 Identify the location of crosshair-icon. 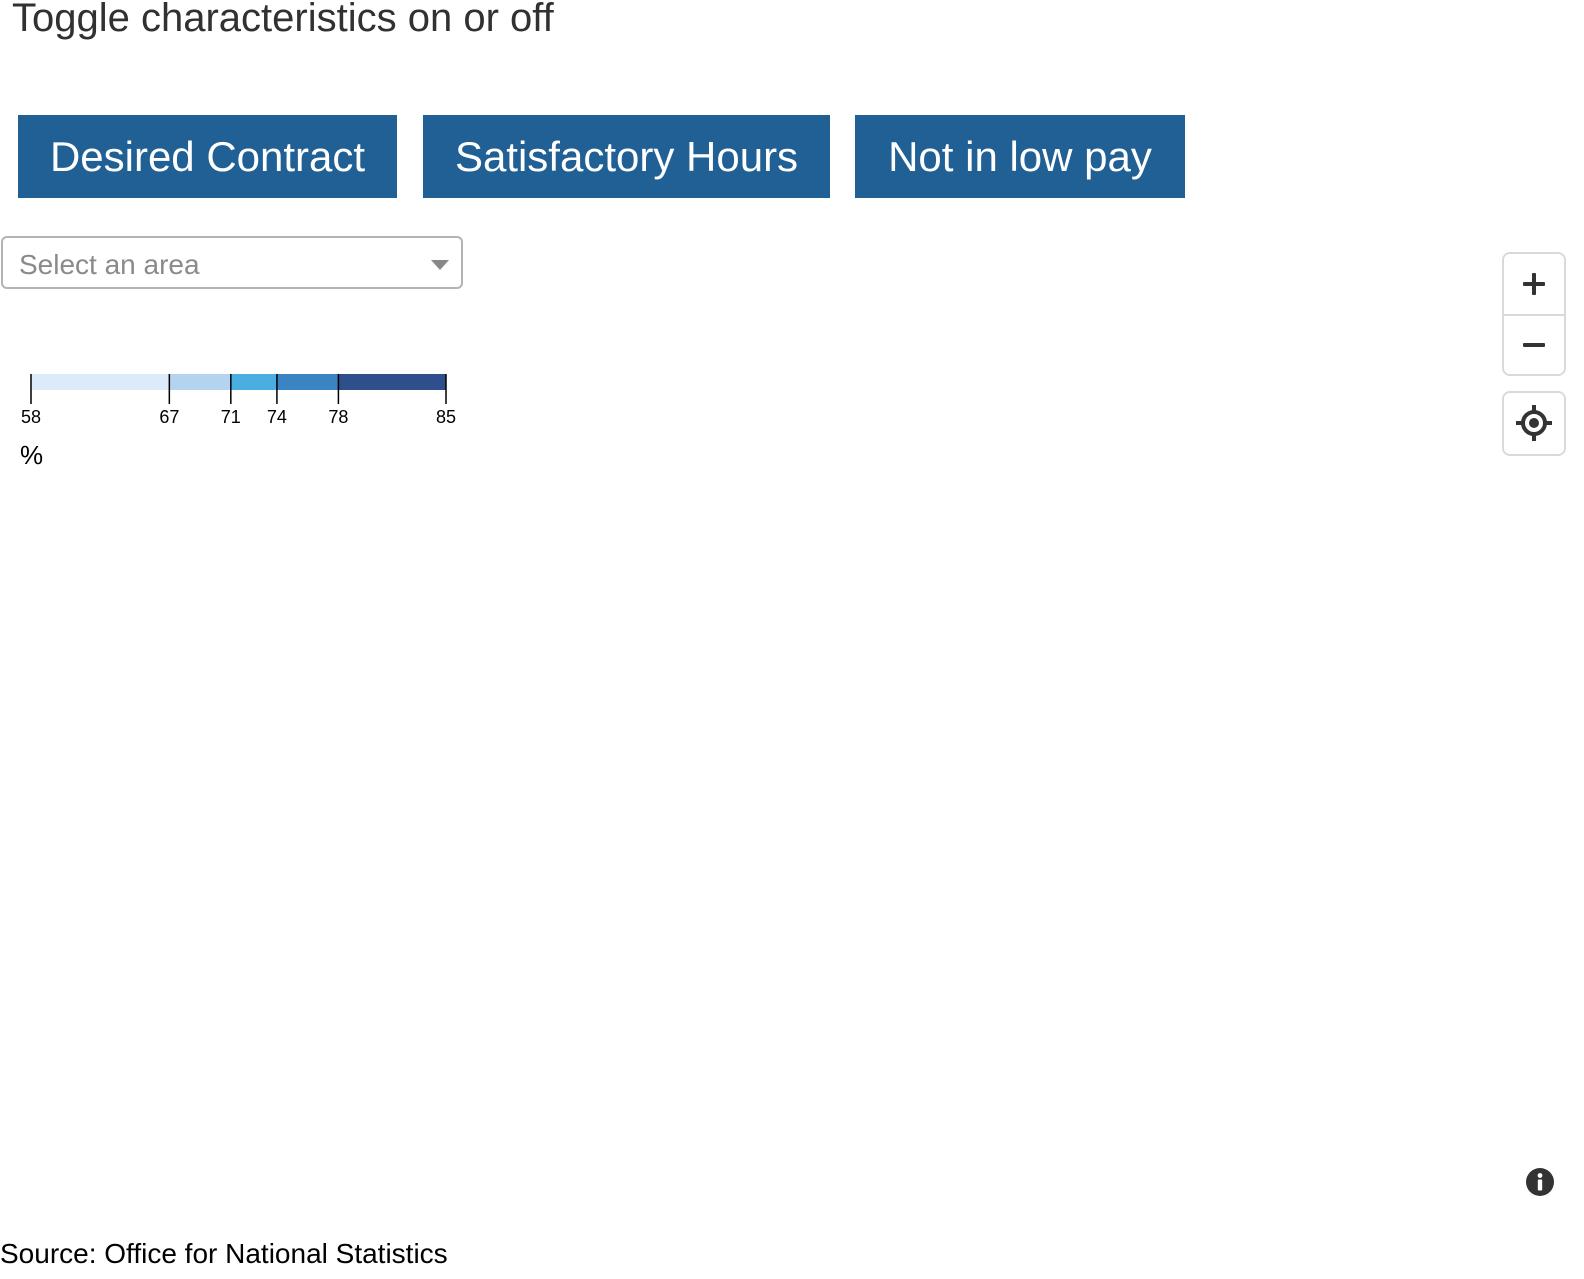
(1534, 423).